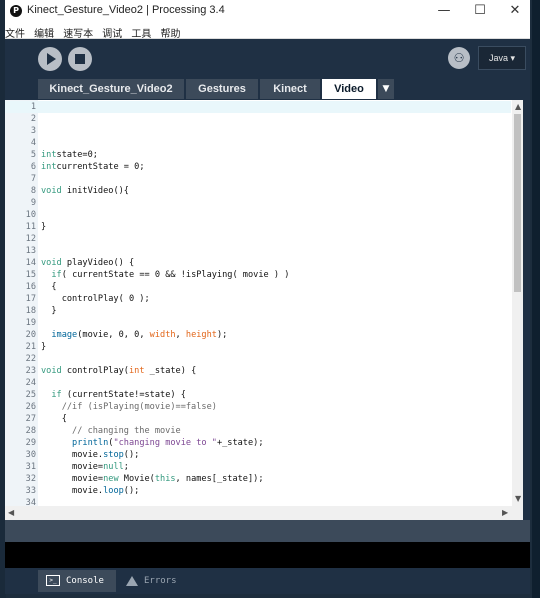 Image resolution: width=540 pixels, height=598 pixels. I want to click on code-line: 14 void playVideo() {, so click(258, 263).